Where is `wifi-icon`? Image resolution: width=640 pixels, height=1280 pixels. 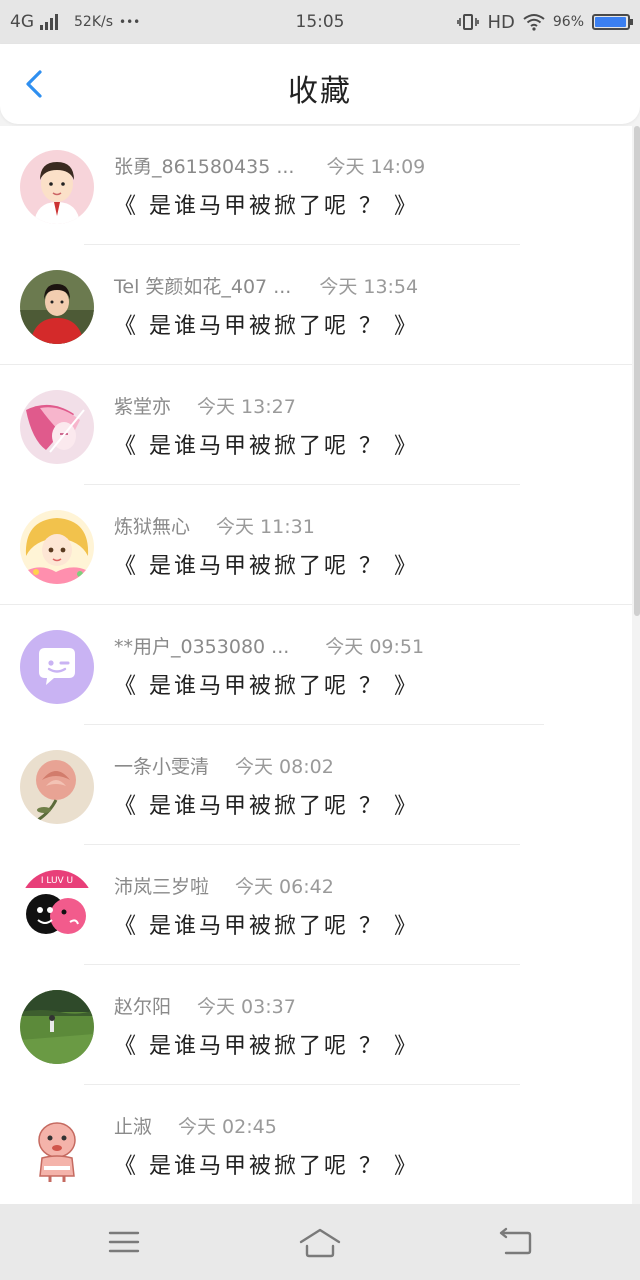 wifi-icon is located at coordinates (534, 22).